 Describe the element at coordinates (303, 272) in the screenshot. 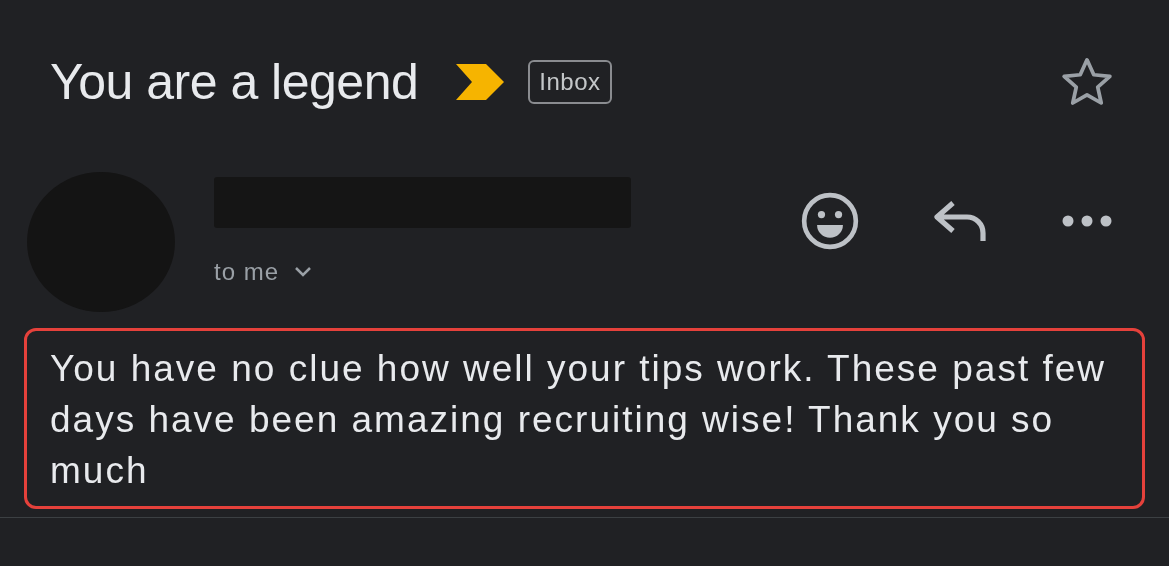

I see `chevron-down-icon` at that location.